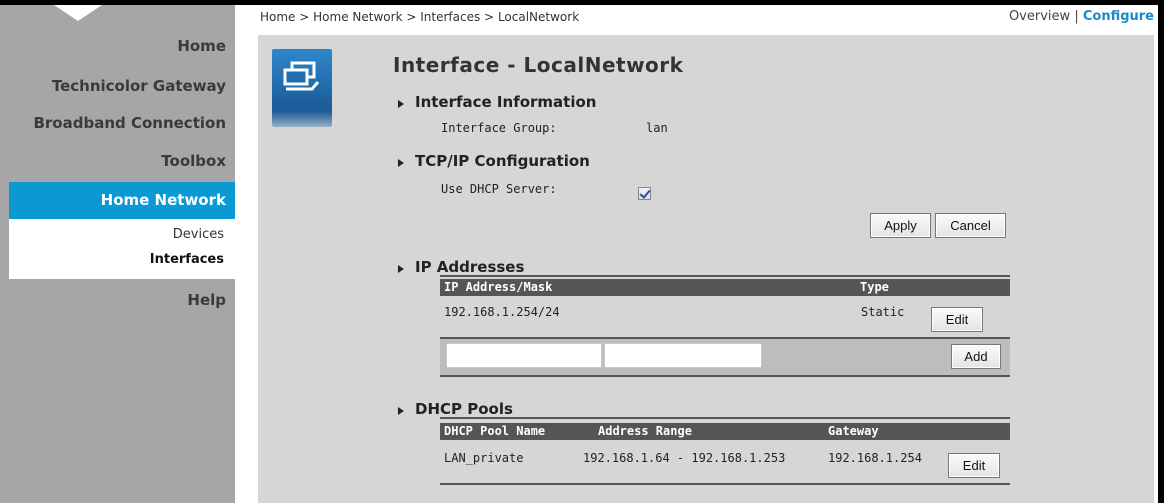  Describe the element at coordinates (502, 312) in the screenshot. I see `ip-address-cell: 192.168.1.254/24` at that location.